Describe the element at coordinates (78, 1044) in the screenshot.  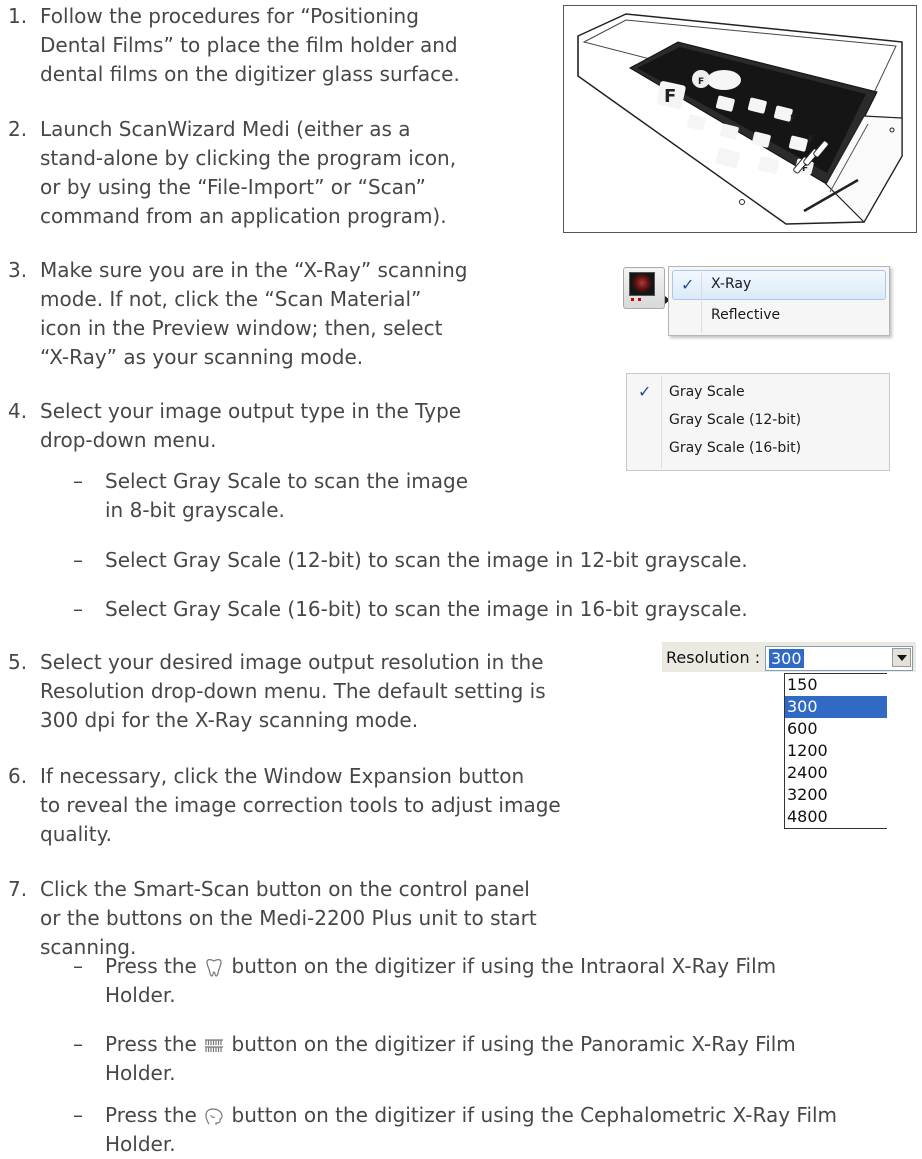
I see `sub-7b-dash: –` at that location.